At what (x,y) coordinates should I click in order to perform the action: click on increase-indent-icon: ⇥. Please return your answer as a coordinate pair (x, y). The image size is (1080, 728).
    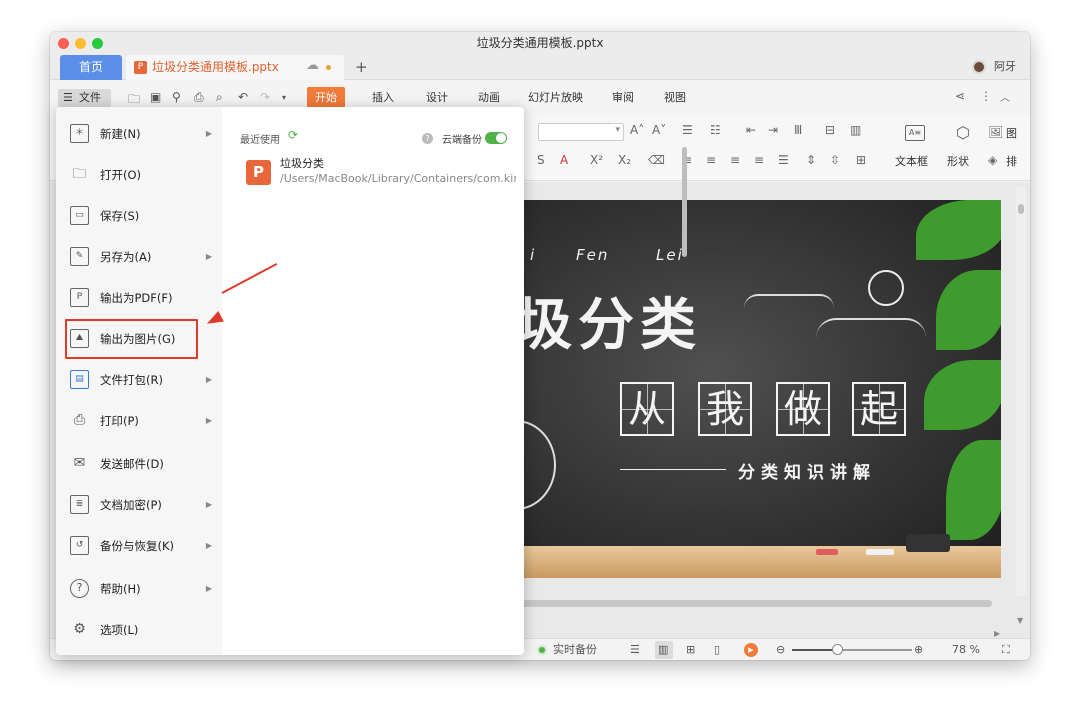
    Looking at the image, I should click on (773, 130).